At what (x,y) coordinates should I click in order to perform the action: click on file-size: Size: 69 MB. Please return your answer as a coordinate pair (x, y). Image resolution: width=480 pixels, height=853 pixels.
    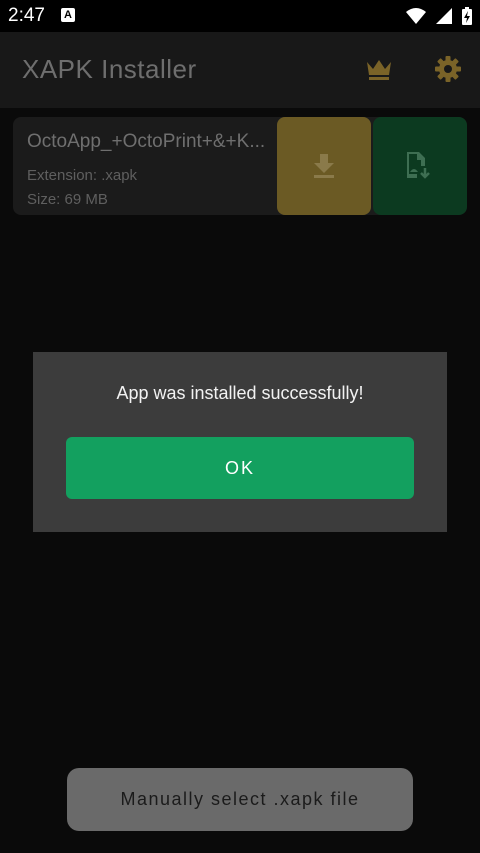
    Looking at the image, I should click on (67, 199).